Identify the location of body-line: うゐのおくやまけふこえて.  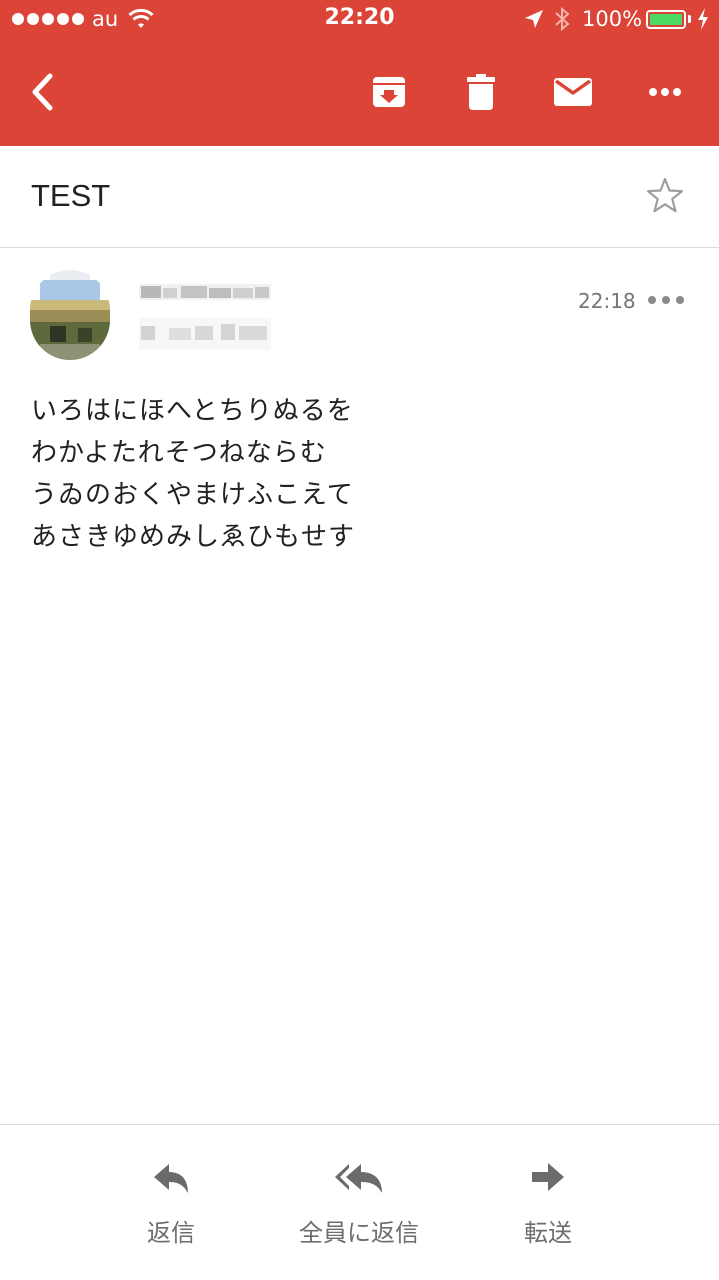
(192, 495).